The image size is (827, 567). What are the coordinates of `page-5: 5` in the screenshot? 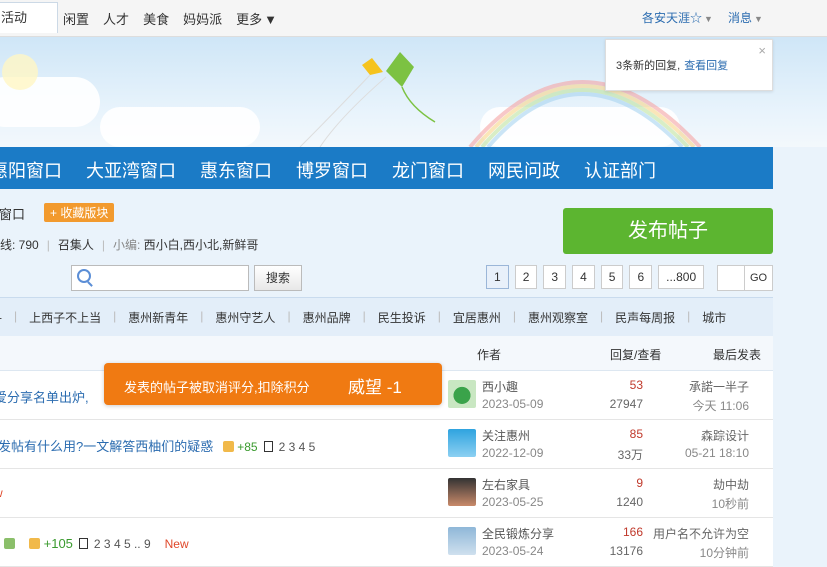 It's located at (612, 277).